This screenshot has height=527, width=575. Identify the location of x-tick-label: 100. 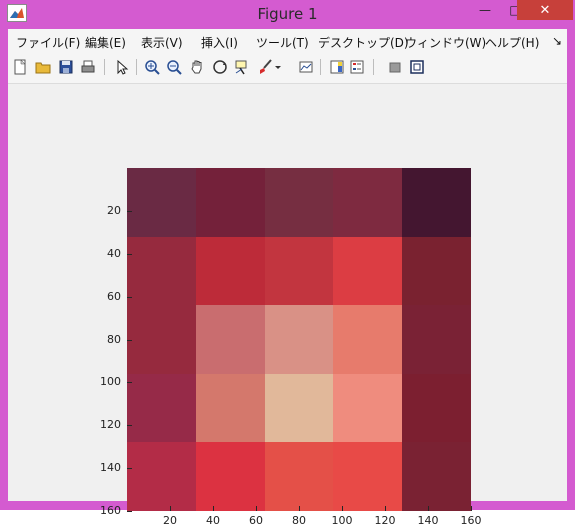
(342, 520).